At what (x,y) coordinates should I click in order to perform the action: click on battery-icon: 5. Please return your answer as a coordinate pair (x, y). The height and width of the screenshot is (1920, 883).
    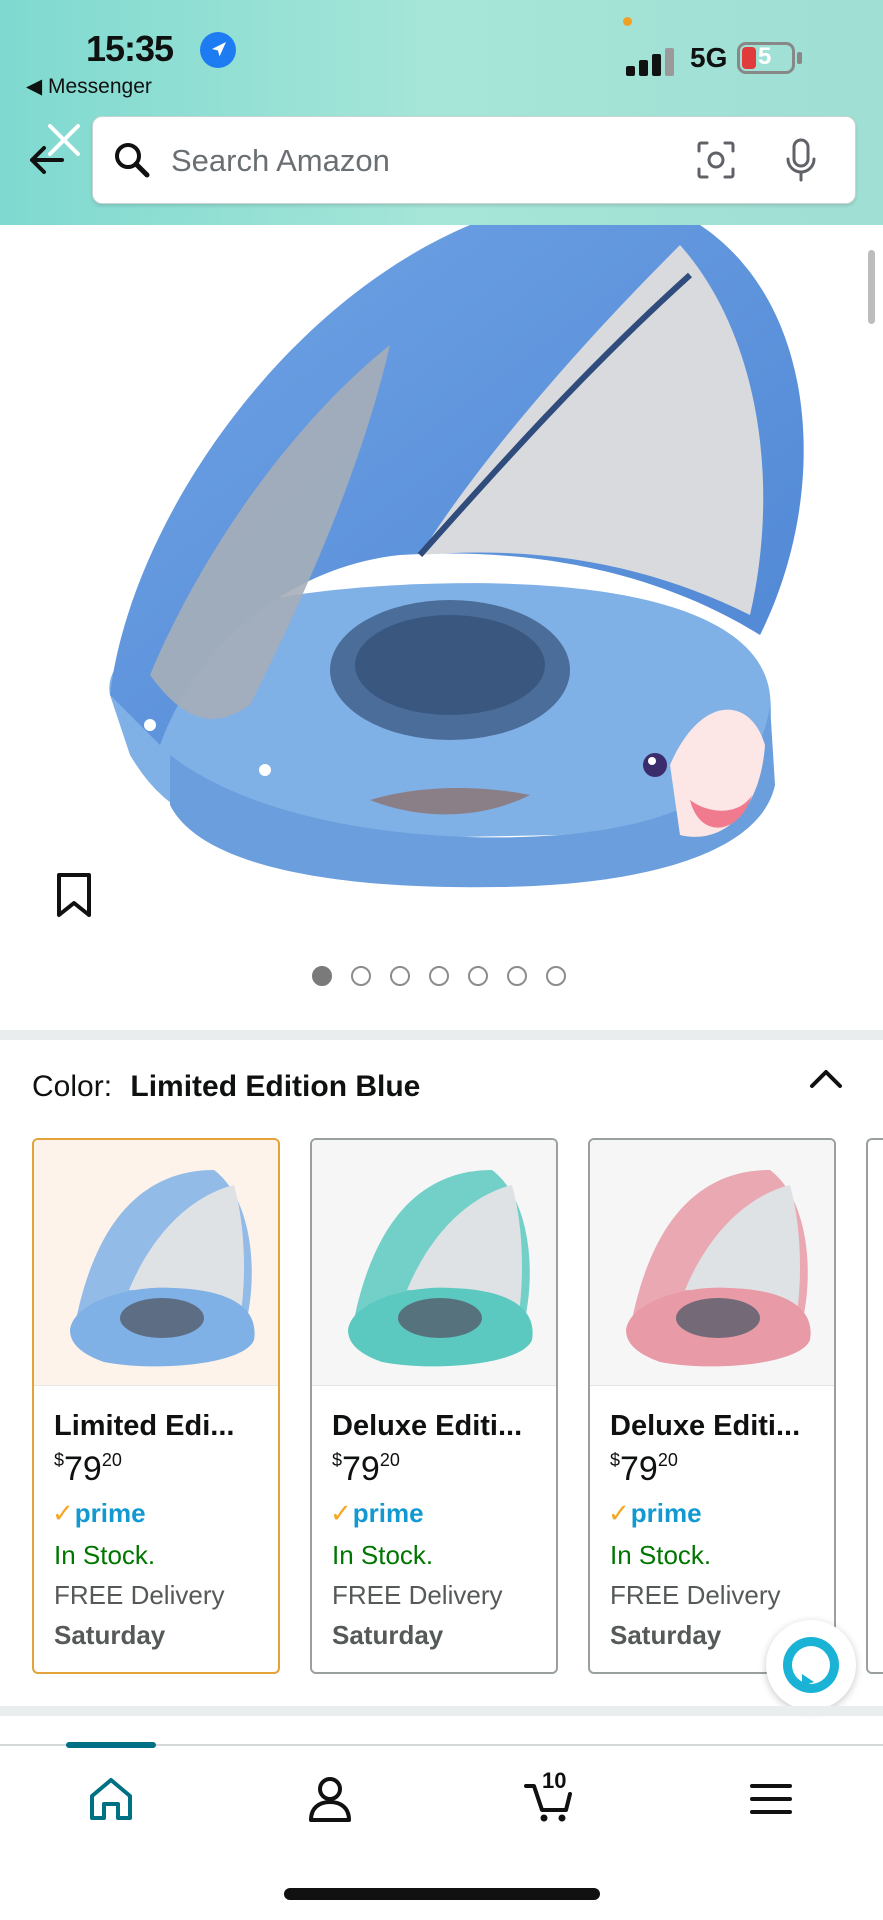
    Looking at the image, I should click on (766, 58).